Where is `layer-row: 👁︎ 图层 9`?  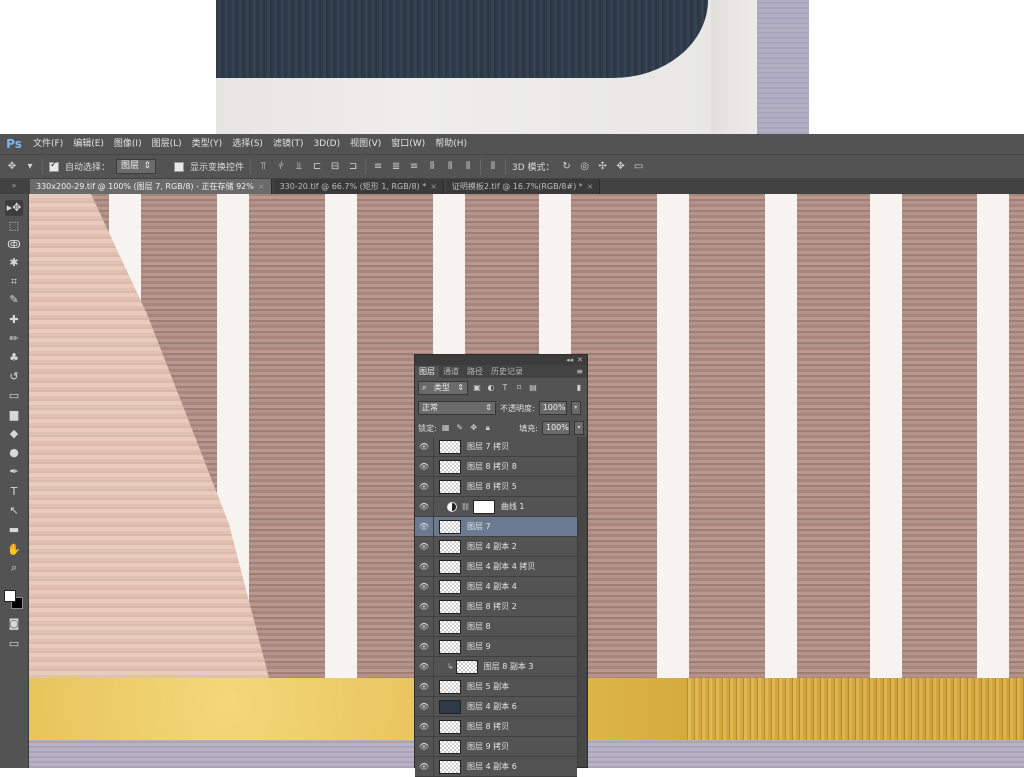 layer-row: 👁︎ 图层 9 is located at coordinates (496, 646).